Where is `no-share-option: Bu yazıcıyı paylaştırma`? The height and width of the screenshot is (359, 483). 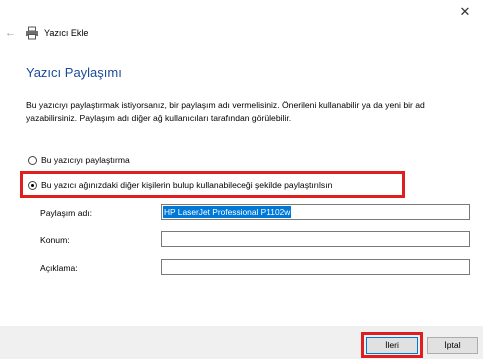 no-share-option: Bu yazıcıyı paylaştırma is located at coordinates (79, 160).